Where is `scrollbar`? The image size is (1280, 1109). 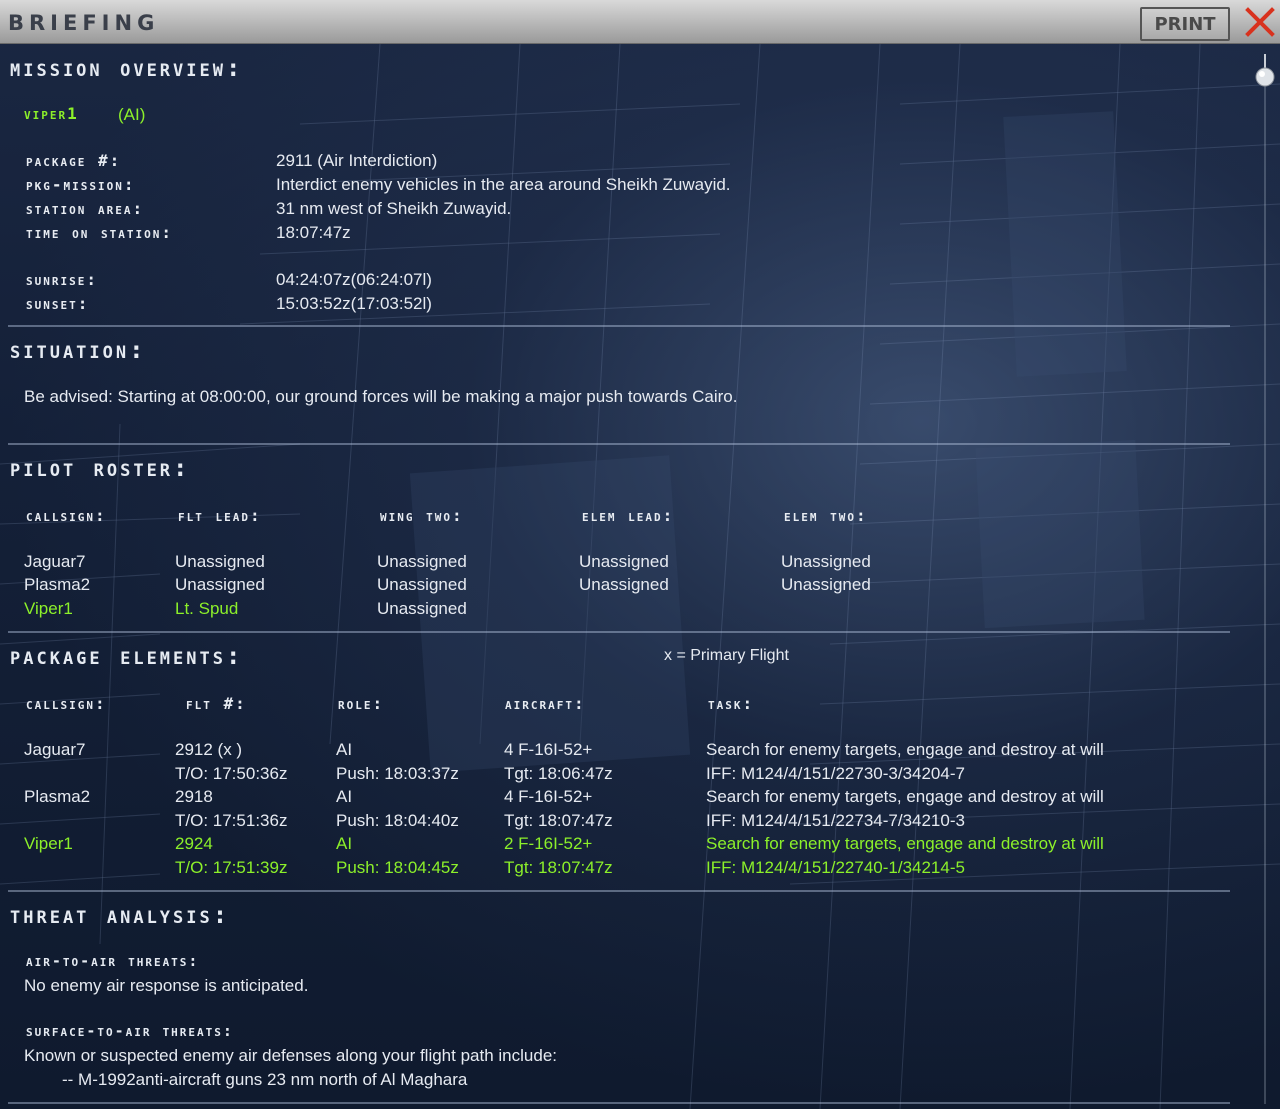
scrollbar is located at coordinates (1265, 580).